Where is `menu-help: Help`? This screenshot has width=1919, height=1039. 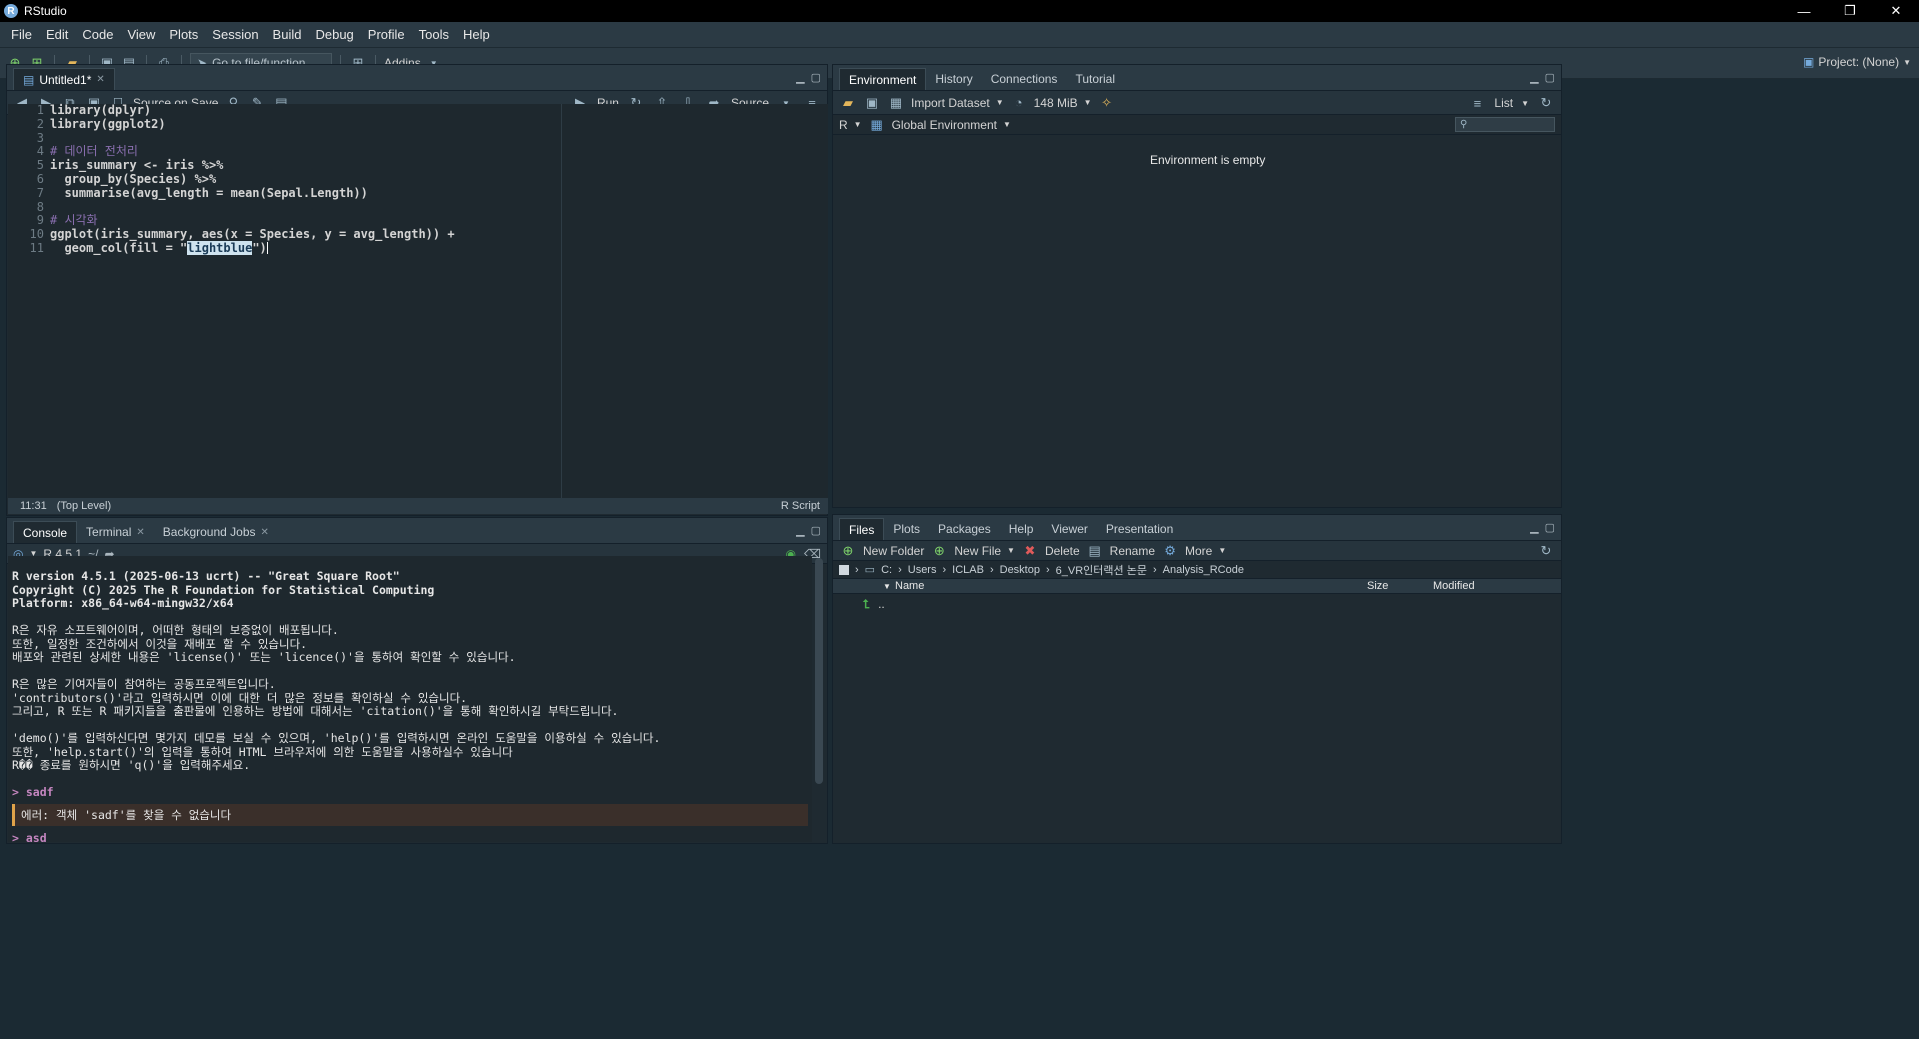 menu-help: Help is located at coordinates (476, 34).